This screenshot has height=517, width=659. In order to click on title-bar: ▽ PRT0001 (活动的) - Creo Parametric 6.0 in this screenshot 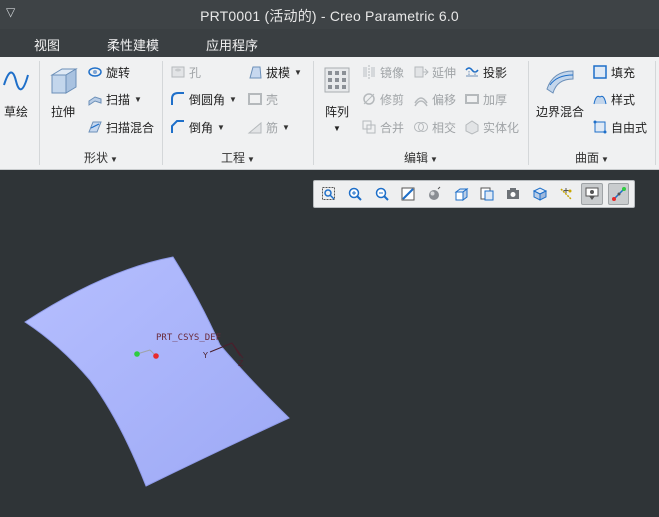, I will do `click(329, 14)`.